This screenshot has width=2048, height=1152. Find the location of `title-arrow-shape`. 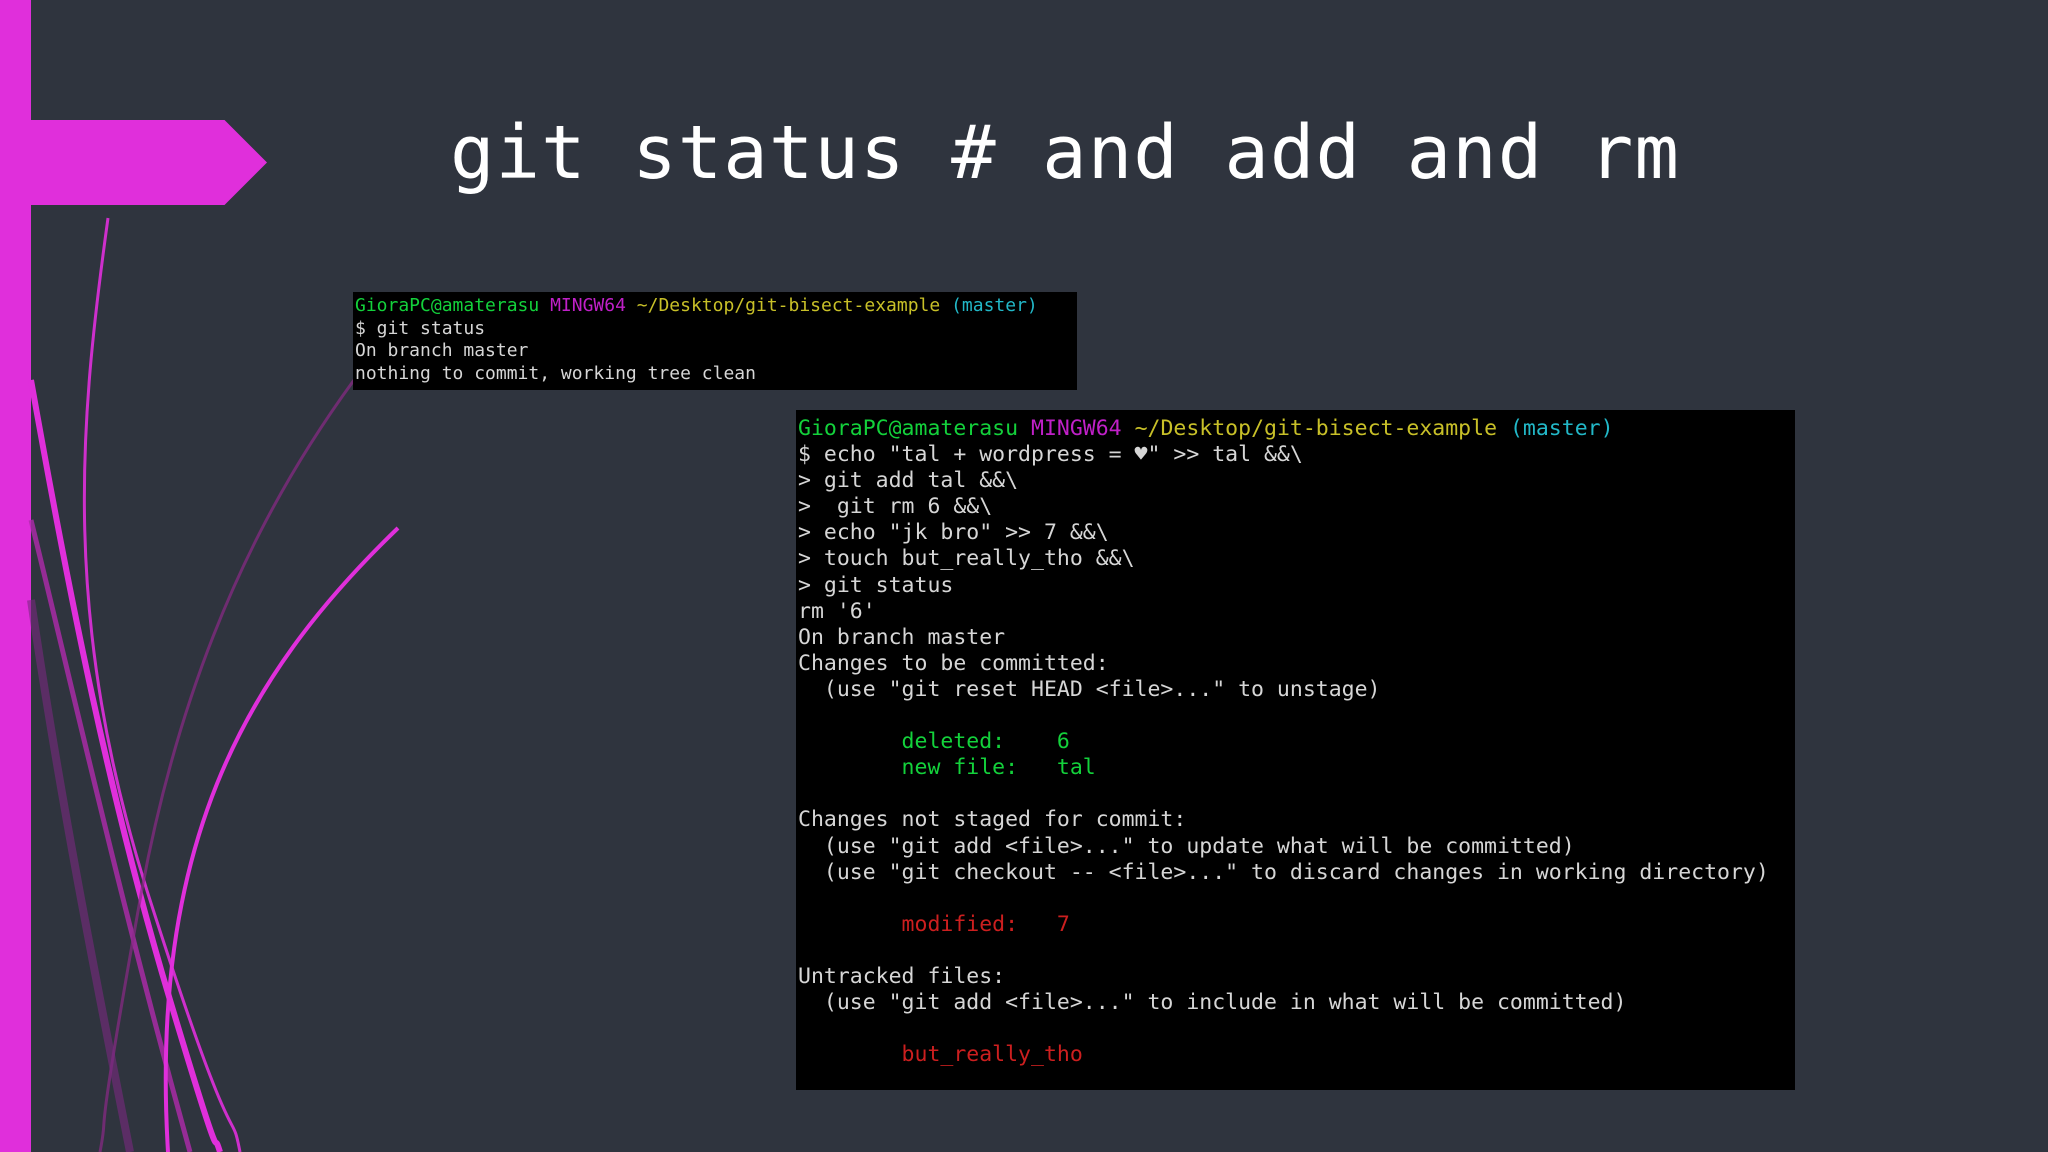

title-arrow-shape is located at coordinates (149, 162).